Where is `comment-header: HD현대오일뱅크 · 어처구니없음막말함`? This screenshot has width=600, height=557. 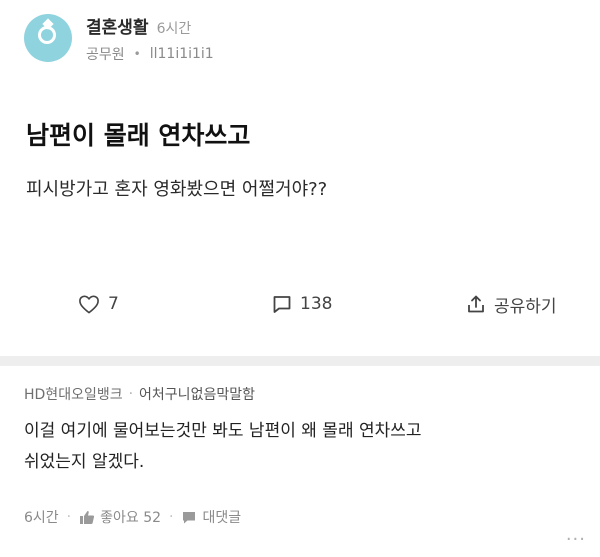
comment-header: HD현대오일뱅크 · 어처구니없음막말함 is located at coordinates (304, 394).